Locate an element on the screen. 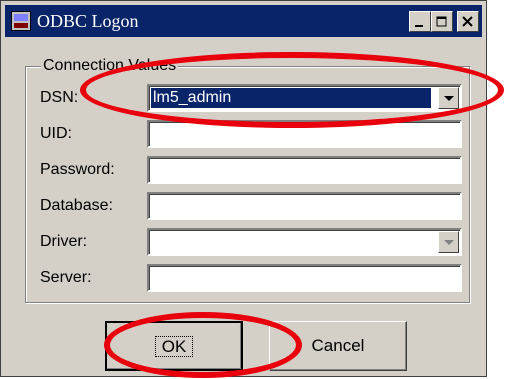 This screenshot has width=505, height=379. database-label: Database: is located at coordinates (76, 205).